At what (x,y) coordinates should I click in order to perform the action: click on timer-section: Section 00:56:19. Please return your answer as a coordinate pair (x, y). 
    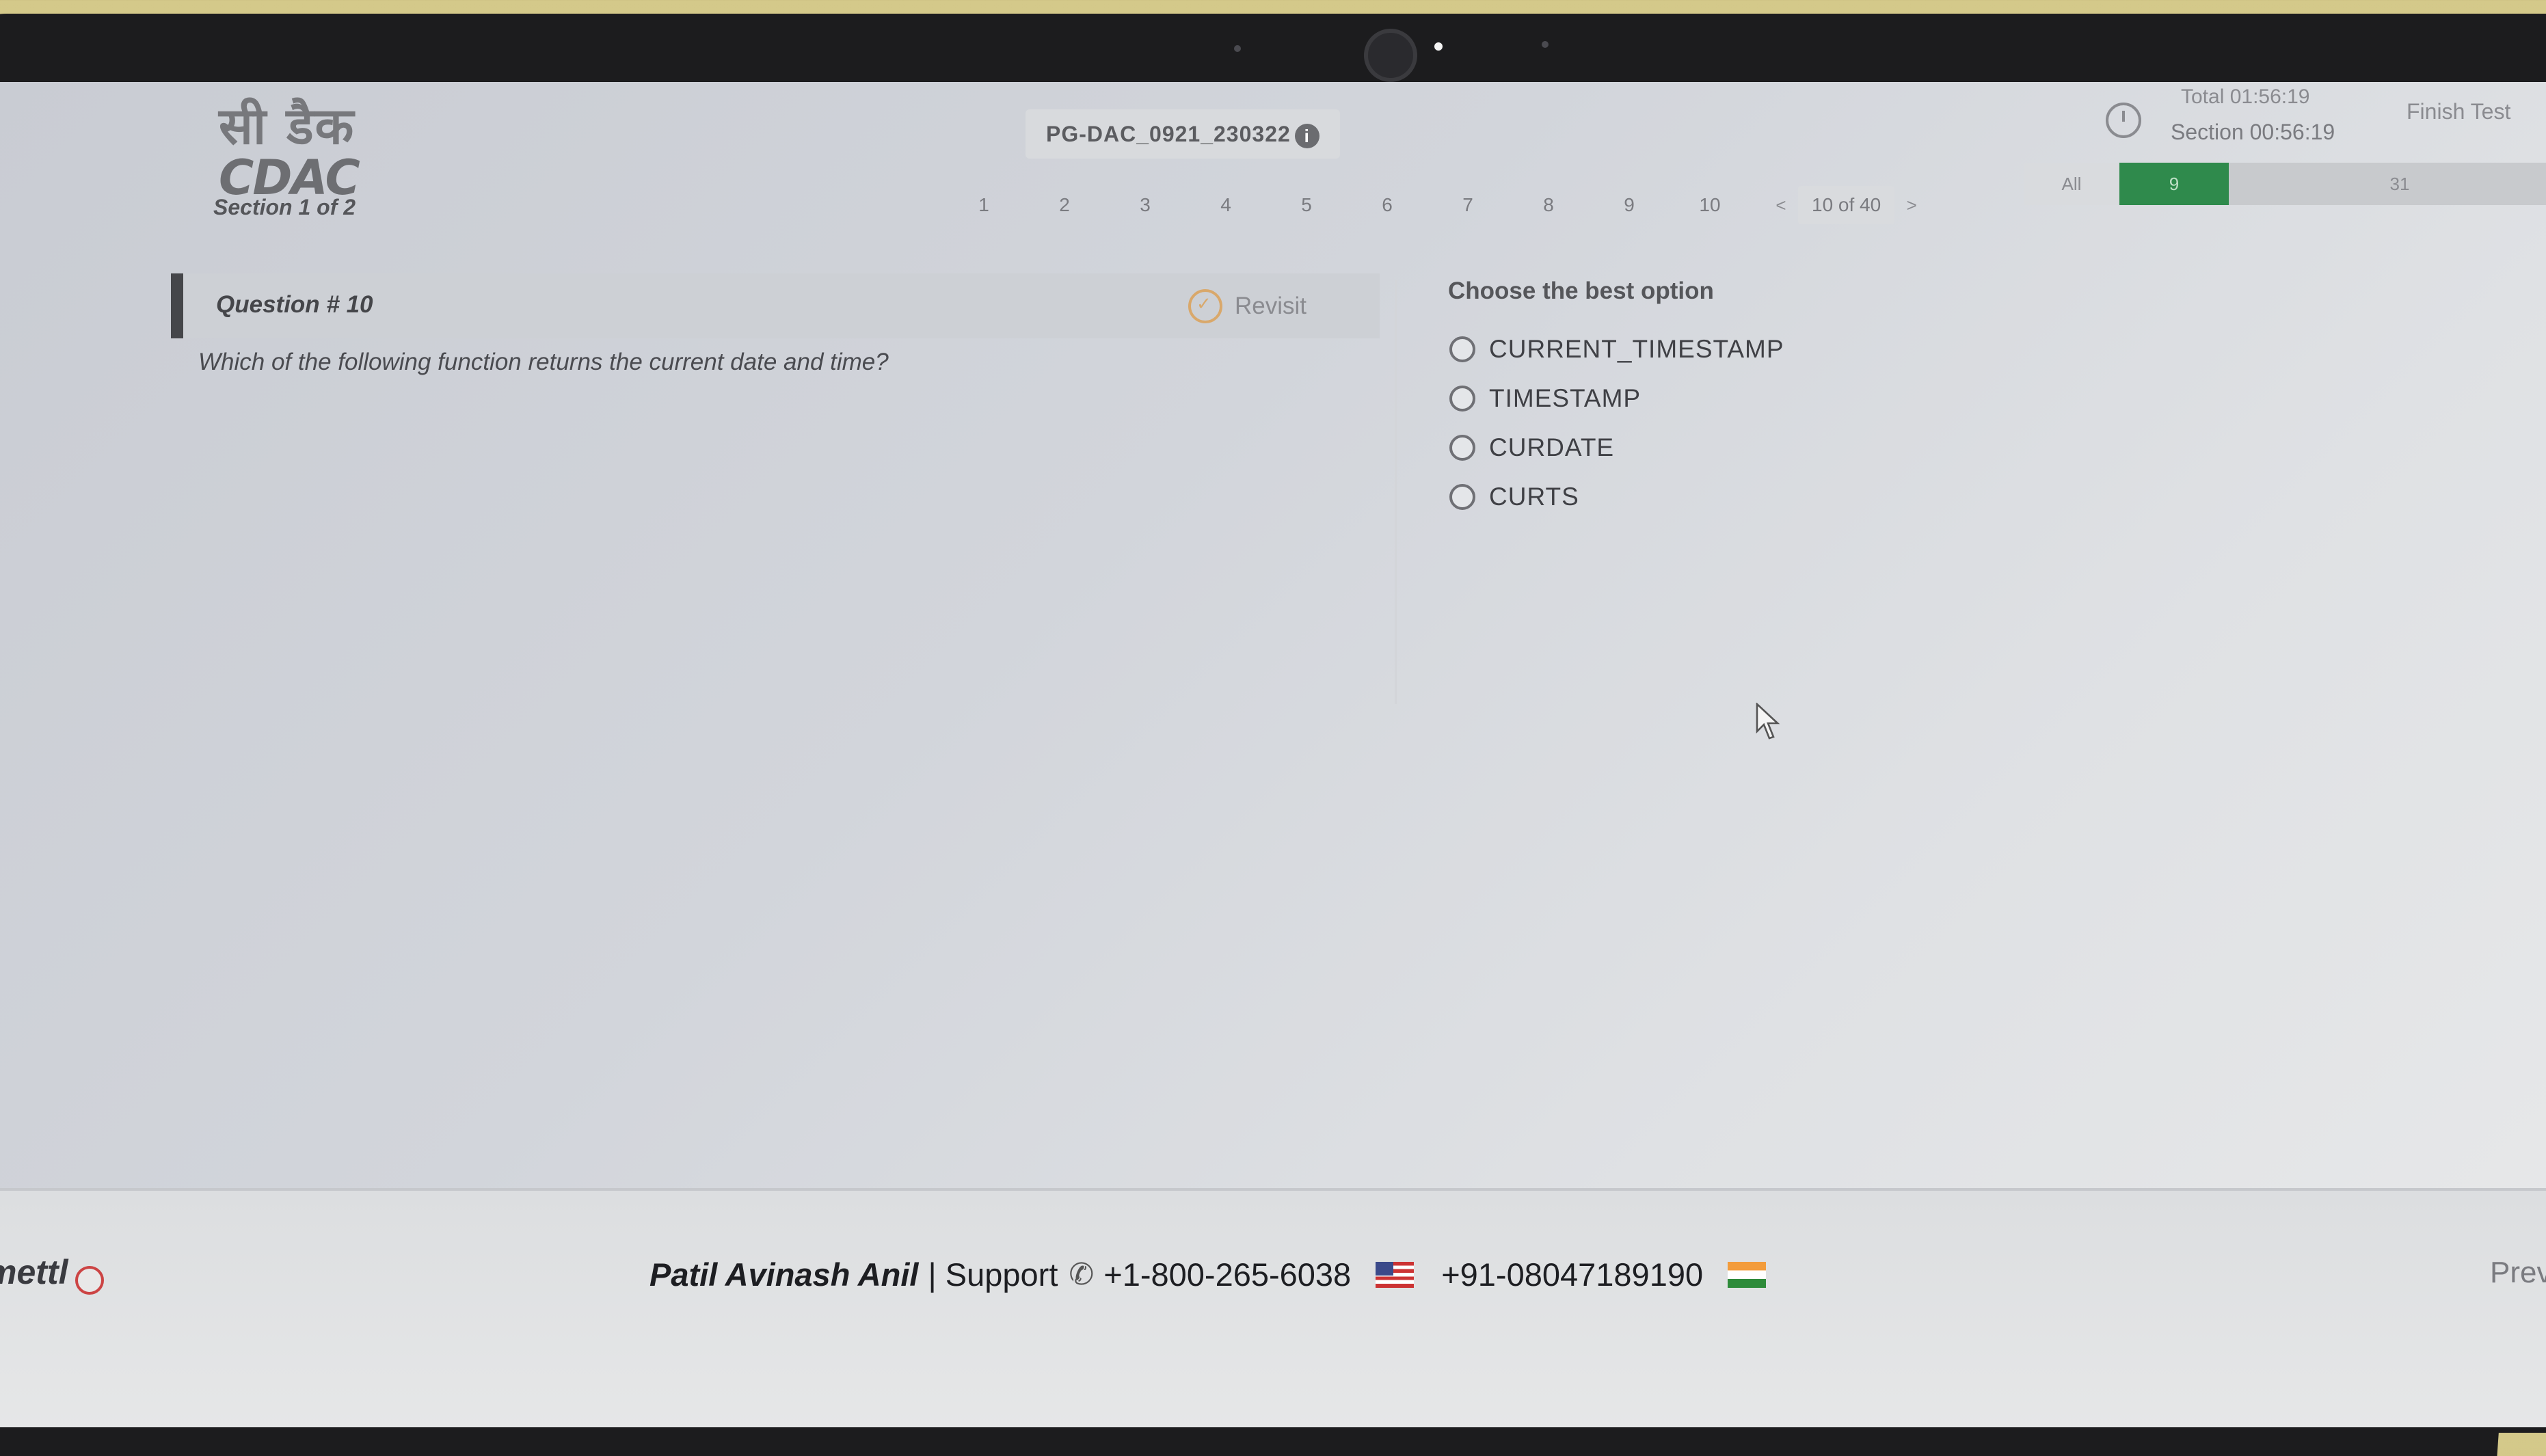
    Looking at the image, I should click on (2253, 132).